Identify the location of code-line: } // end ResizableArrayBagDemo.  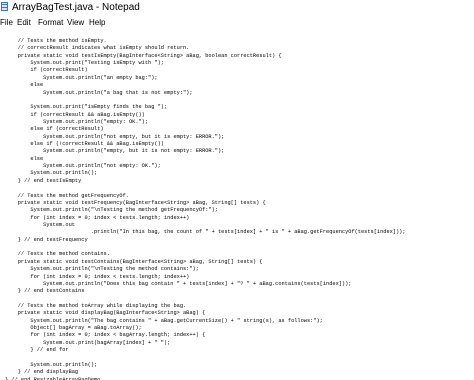
(53, 378).